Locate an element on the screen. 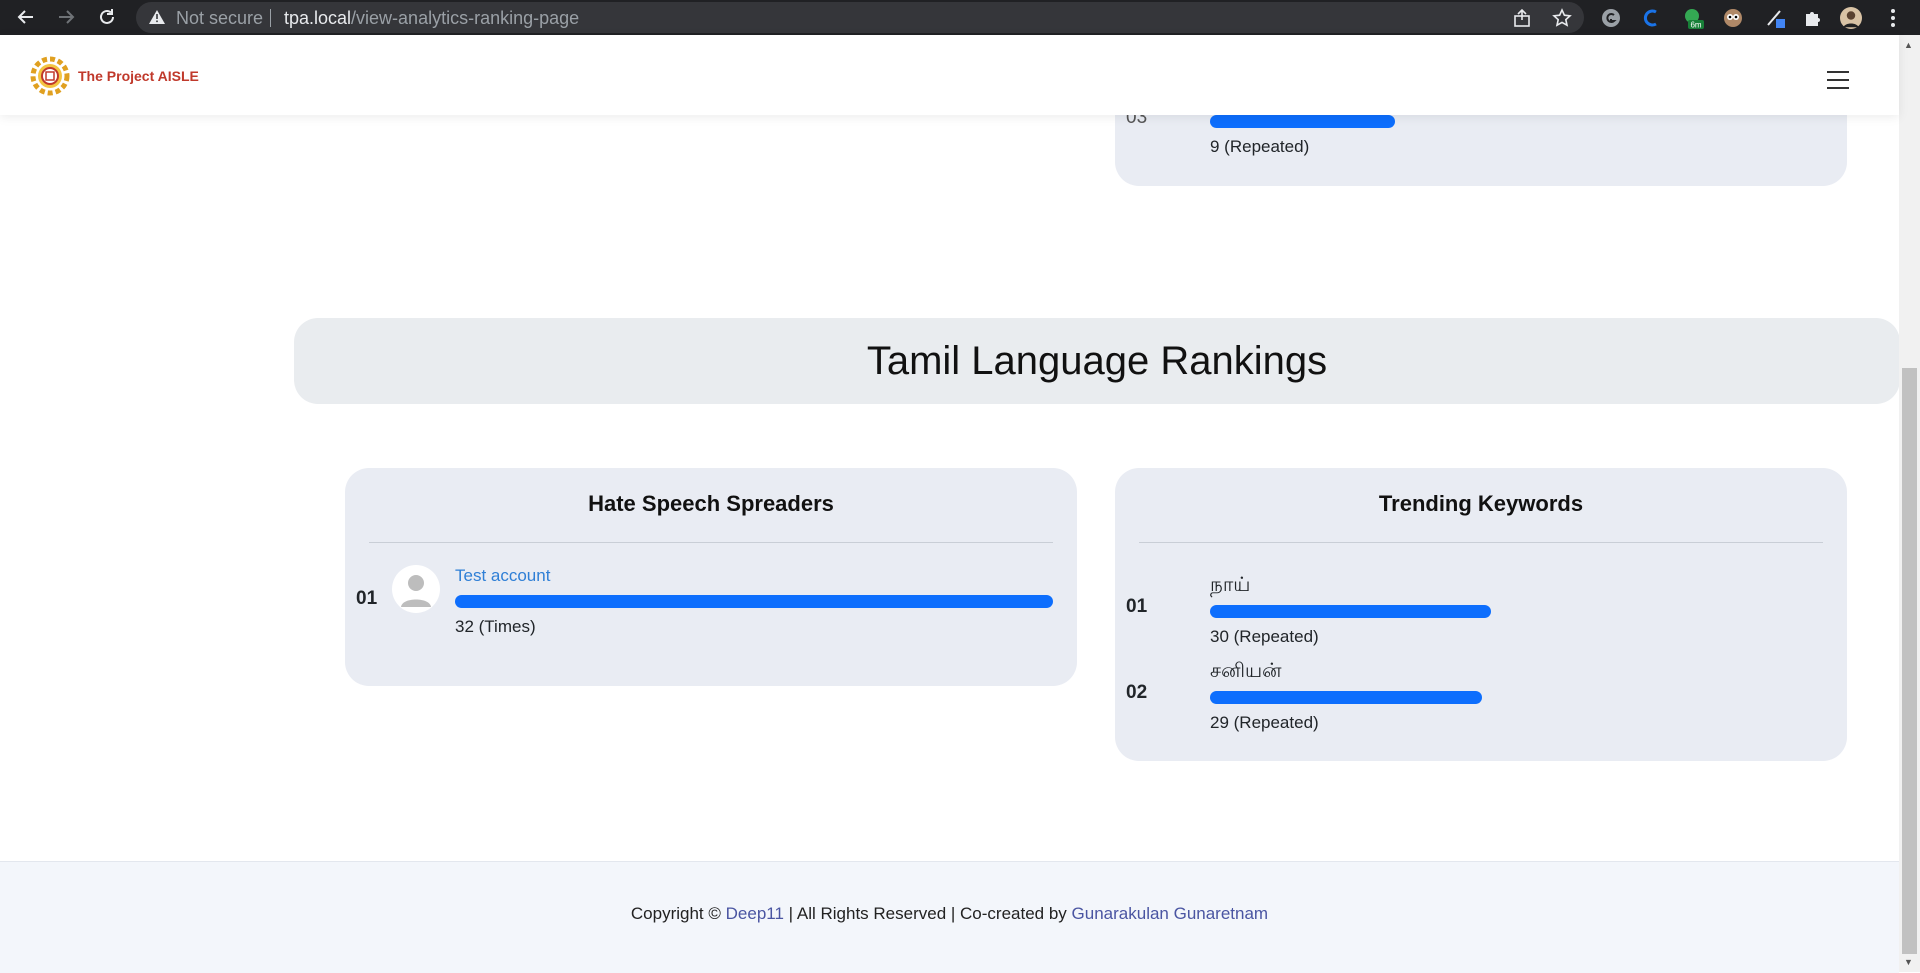 The width and height of the screenshot is (1920, 973). hamburger-menu-icon is located at coordinates (1838, 83).